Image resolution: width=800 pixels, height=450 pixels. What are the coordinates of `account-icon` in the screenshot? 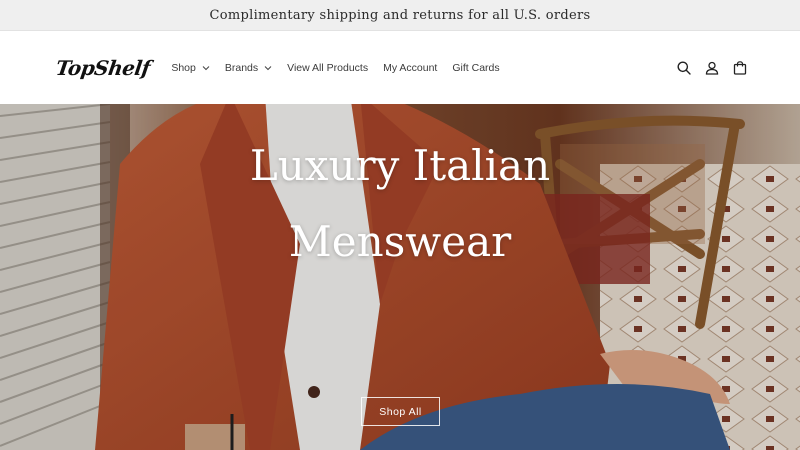 It's located at (712, 68).